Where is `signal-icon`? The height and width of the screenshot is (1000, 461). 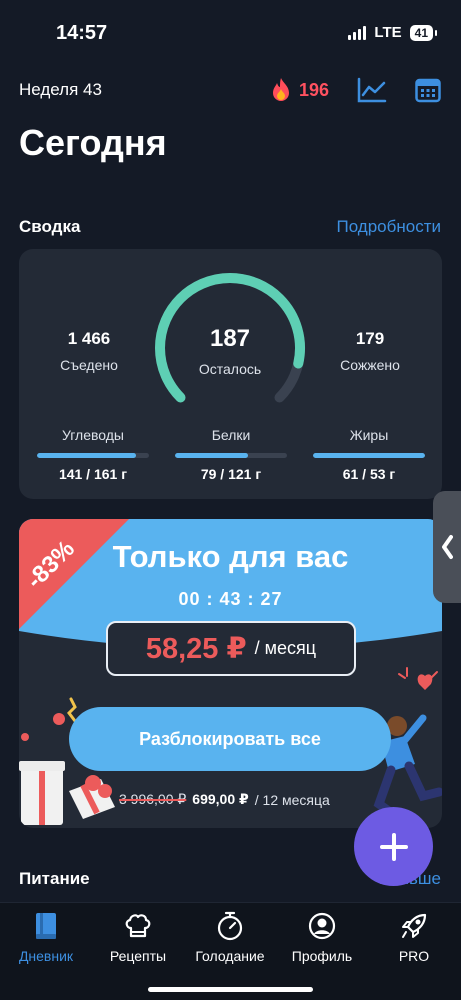
signal-icon is located at coordinates (357, 32).